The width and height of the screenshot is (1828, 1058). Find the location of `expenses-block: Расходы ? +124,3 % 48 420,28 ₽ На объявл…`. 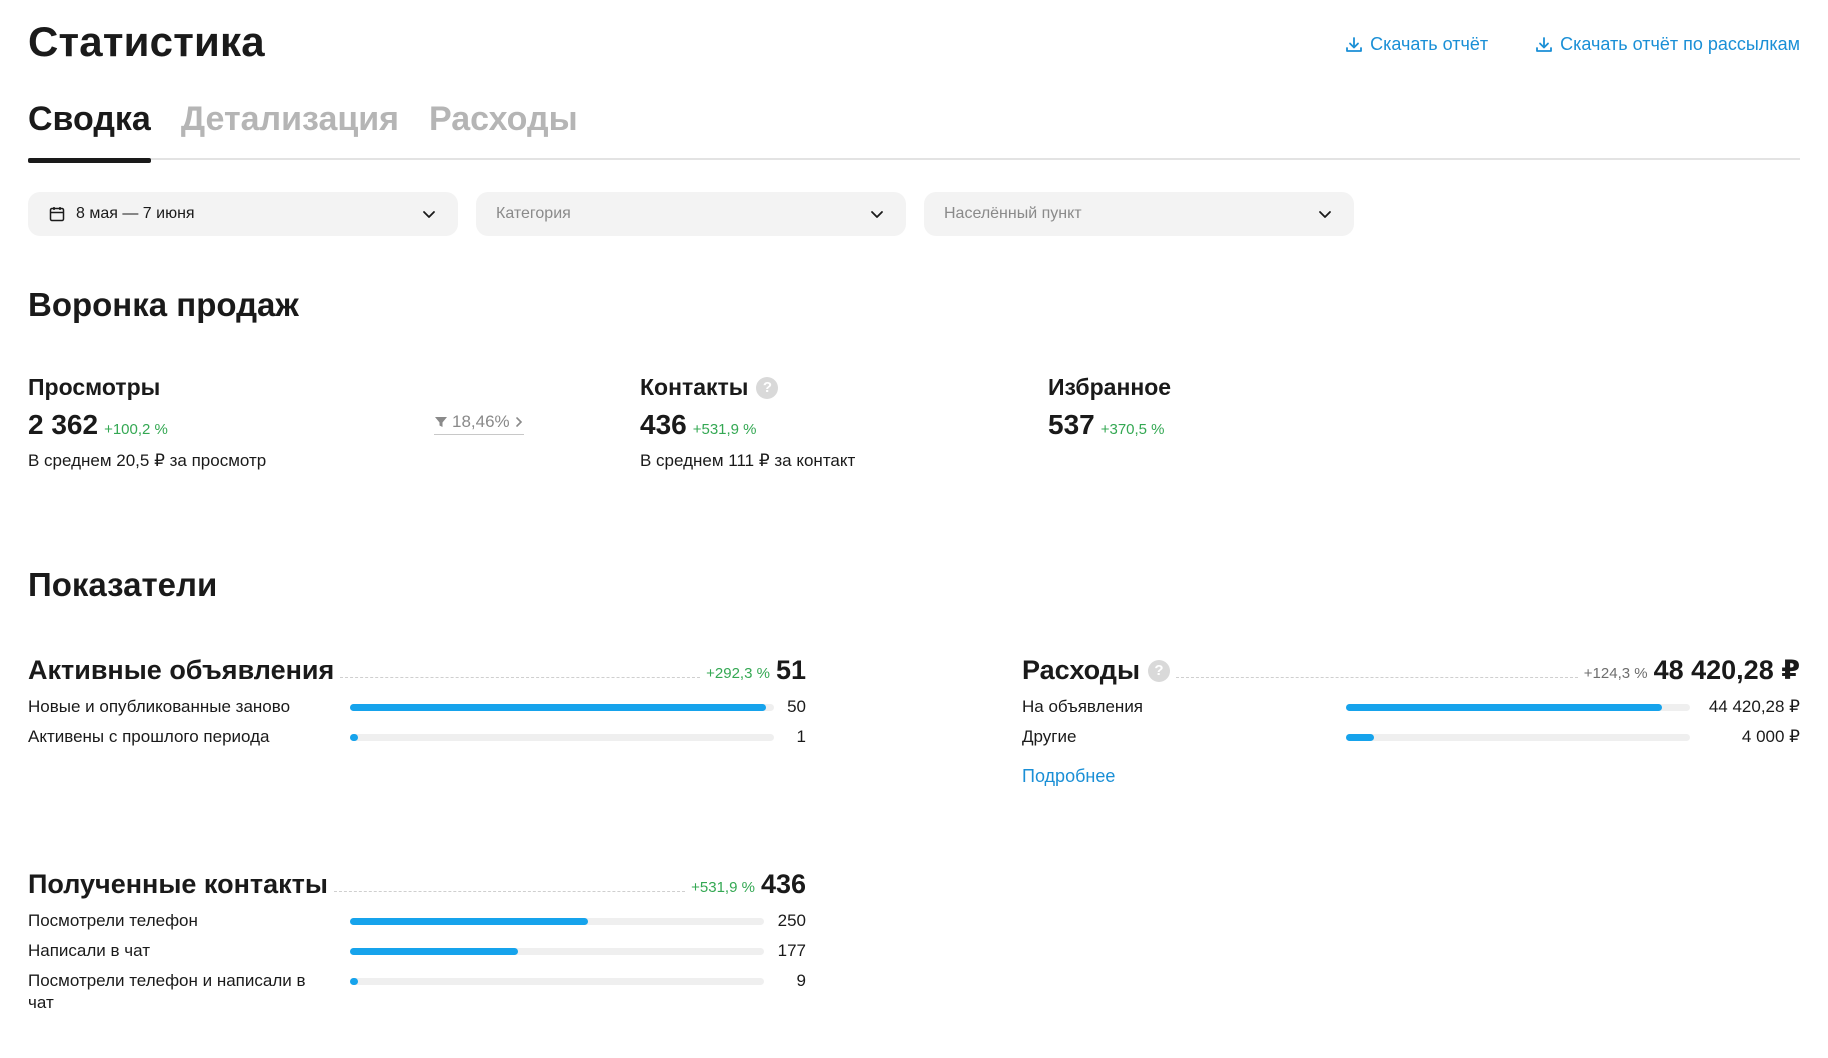

expenses-block: Расходы ? +124,3 % 48 420,28 ₽ На объявл… is located at coordinates (1411, 718).